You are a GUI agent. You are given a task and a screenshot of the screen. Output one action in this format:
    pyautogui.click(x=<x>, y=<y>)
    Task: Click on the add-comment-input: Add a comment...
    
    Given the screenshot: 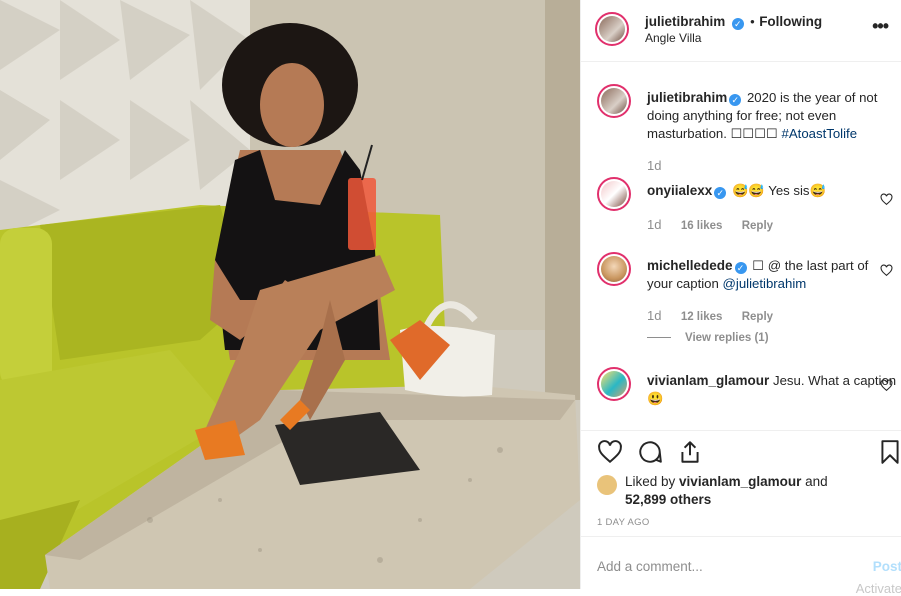 What is the action you would take?
    pyautogui.click(x=650, y=566)
    